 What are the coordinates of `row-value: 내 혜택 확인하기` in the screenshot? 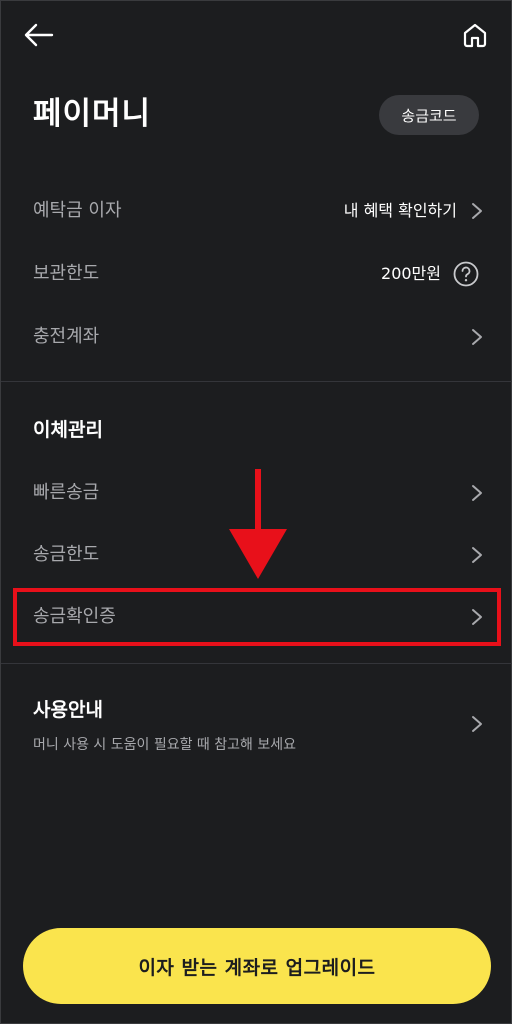 It's located at (400, 210).